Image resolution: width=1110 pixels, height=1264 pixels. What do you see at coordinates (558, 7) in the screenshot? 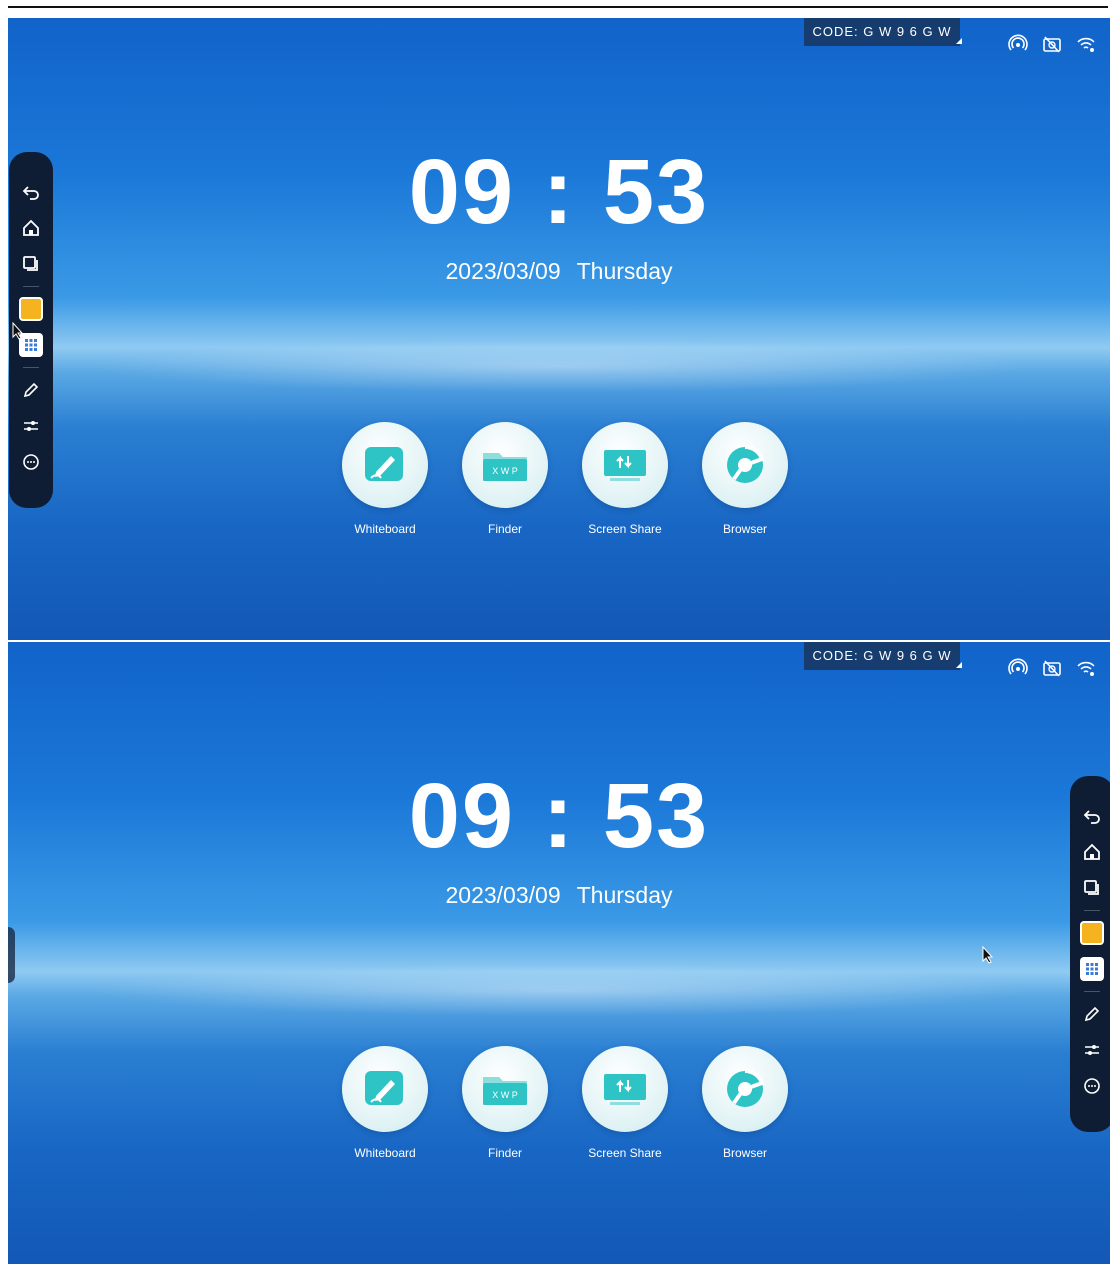
I see `top-divider` at bounding box center [558, 7].